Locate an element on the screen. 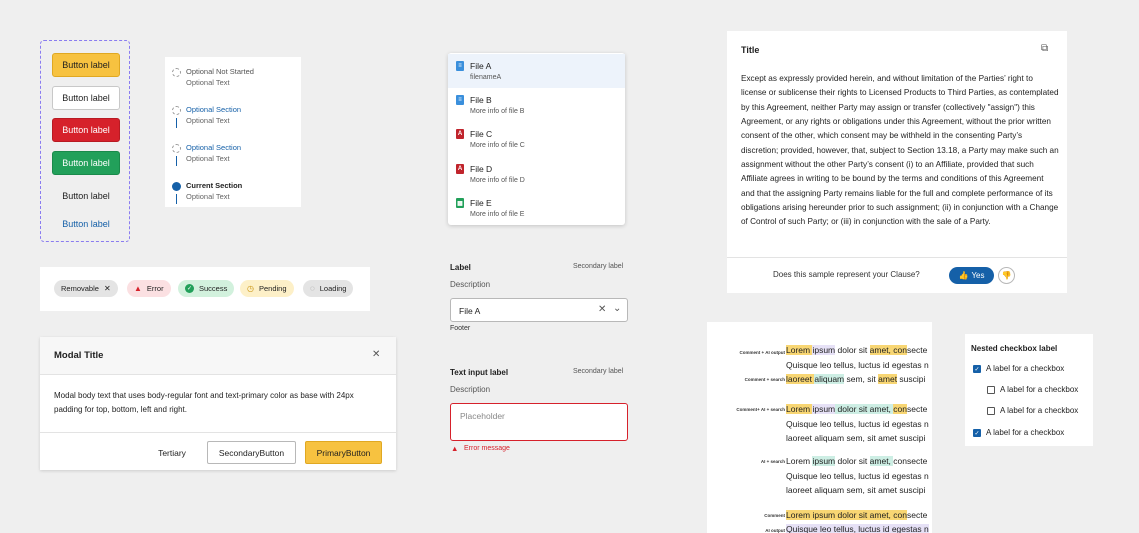  success-button: Button label is located at coordinates (86, 163).